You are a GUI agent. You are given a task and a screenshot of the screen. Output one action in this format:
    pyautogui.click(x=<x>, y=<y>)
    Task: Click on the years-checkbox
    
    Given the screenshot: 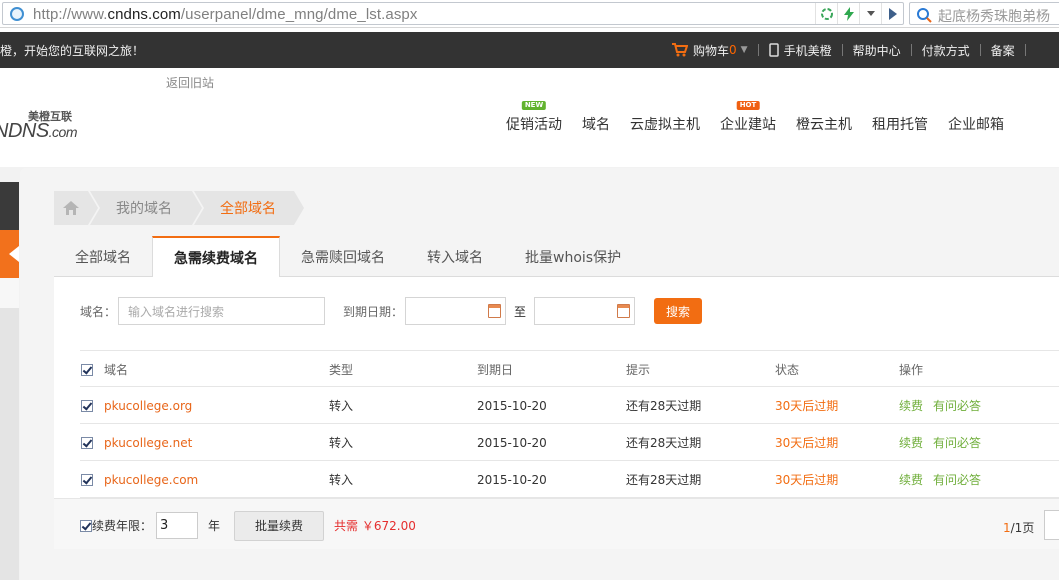 What is the action you would take?
    pyautogui.click(x=86, y=525)
    